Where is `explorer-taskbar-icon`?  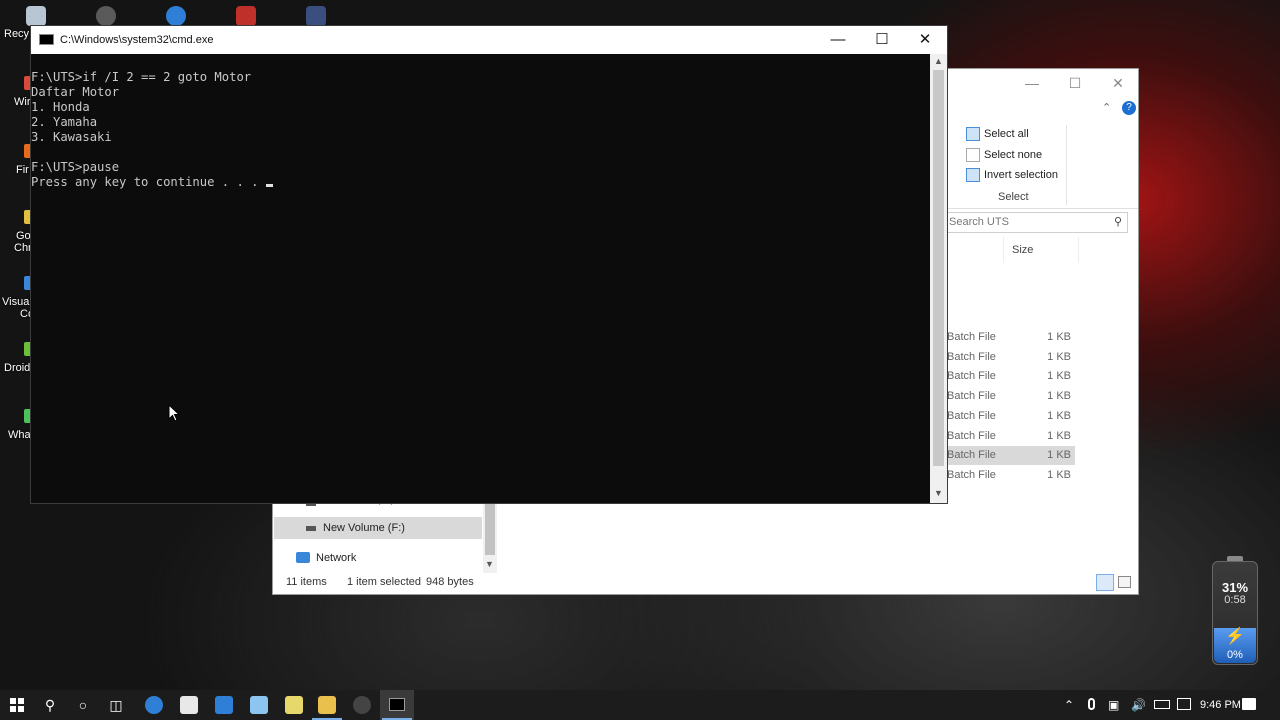 explorer-taskbar-icon is located at coordinates (327, 705).